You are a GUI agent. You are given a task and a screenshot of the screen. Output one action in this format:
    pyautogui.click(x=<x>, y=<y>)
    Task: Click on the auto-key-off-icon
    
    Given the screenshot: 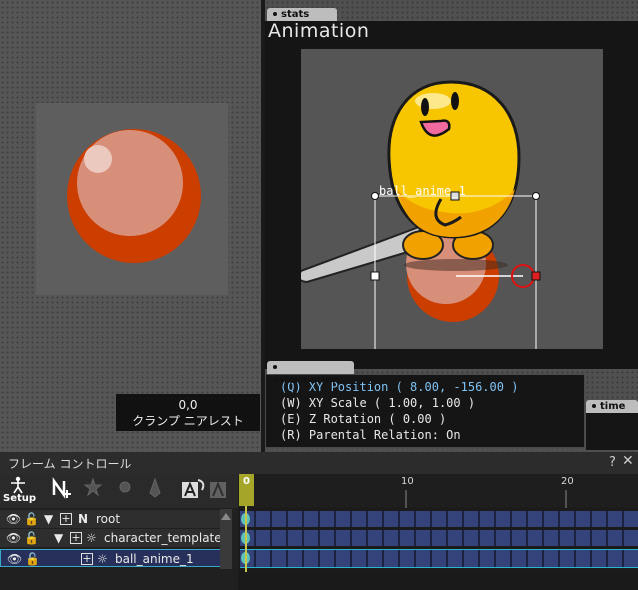 What is the action you would take?
    pyautogui.click(x=218, y=489)
    